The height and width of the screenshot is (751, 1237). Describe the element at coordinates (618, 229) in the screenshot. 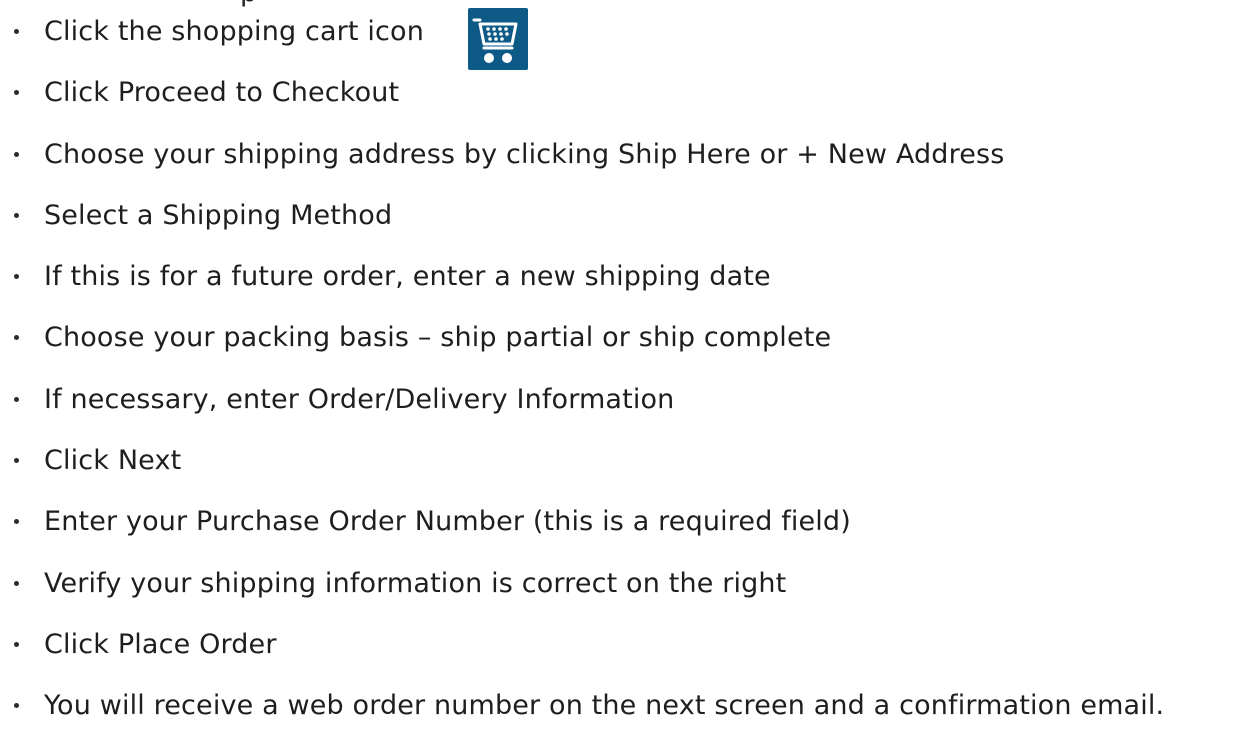

I see `list-item: Select a Shipping Method` at that location.